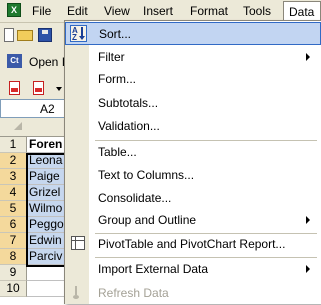  Describe the element at coordinates (193, 293) in the screenshot. I see `menu-item-refresh-data: Refresh Data` at that location.